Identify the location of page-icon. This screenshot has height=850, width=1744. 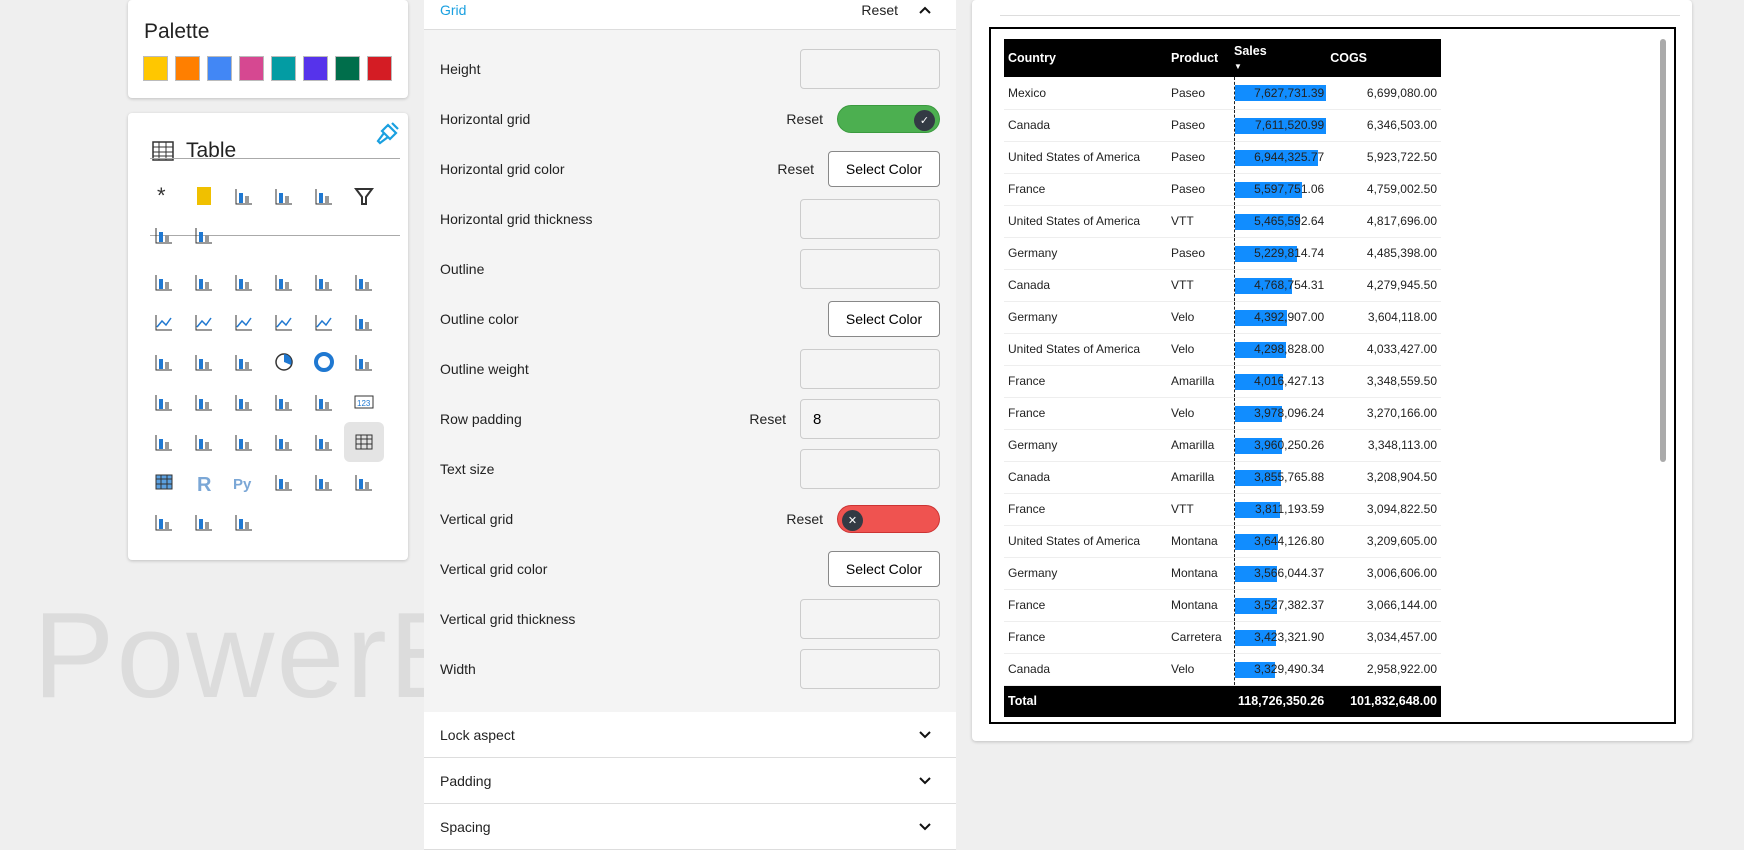
(204, 196).